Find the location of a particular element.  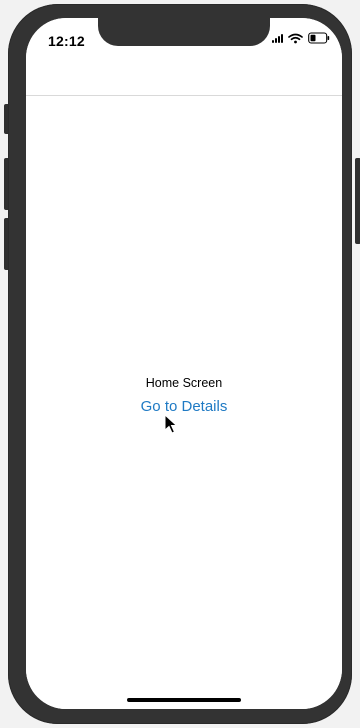

wifi-icon is located at coordinates (295, 38).